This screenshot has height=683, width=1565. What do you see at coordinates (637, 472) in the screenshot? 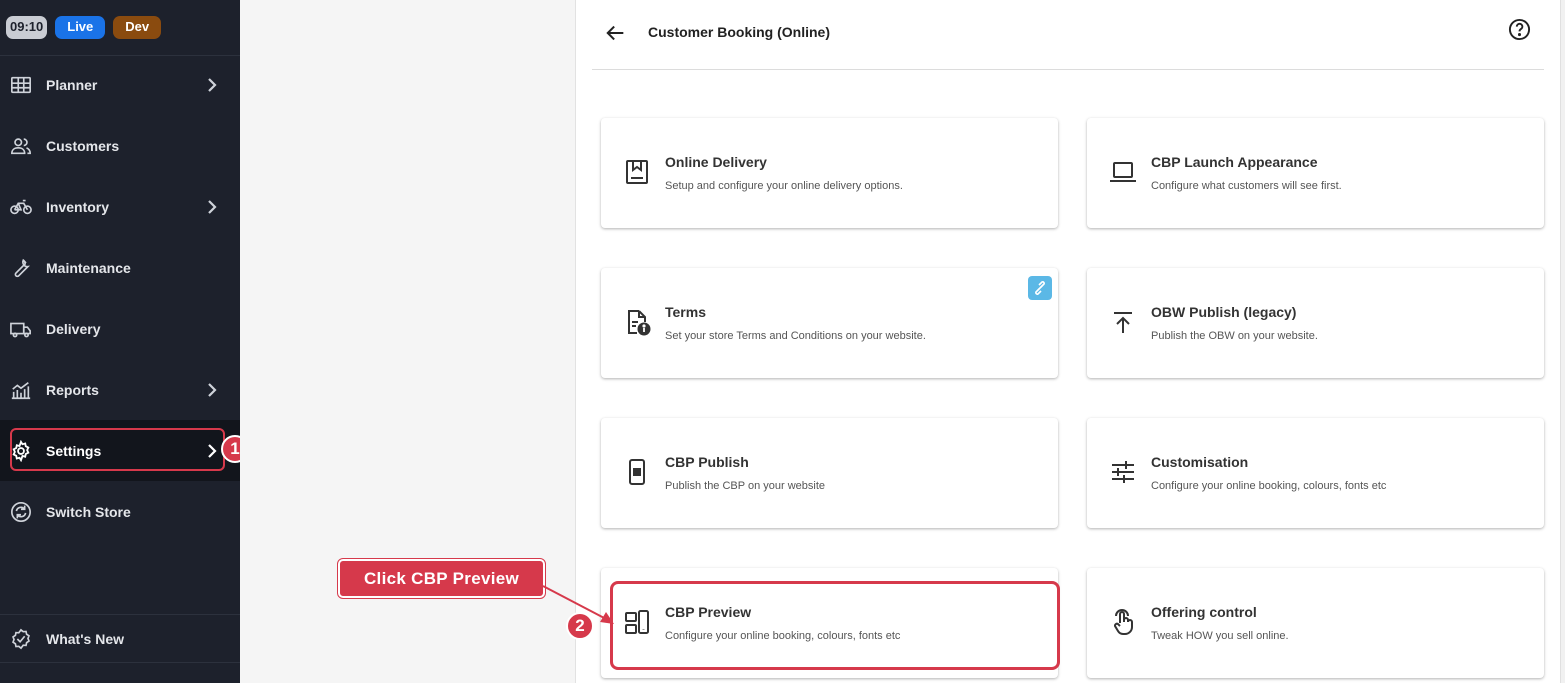
I see `mobile-icon` at bounding box center [637, 472].